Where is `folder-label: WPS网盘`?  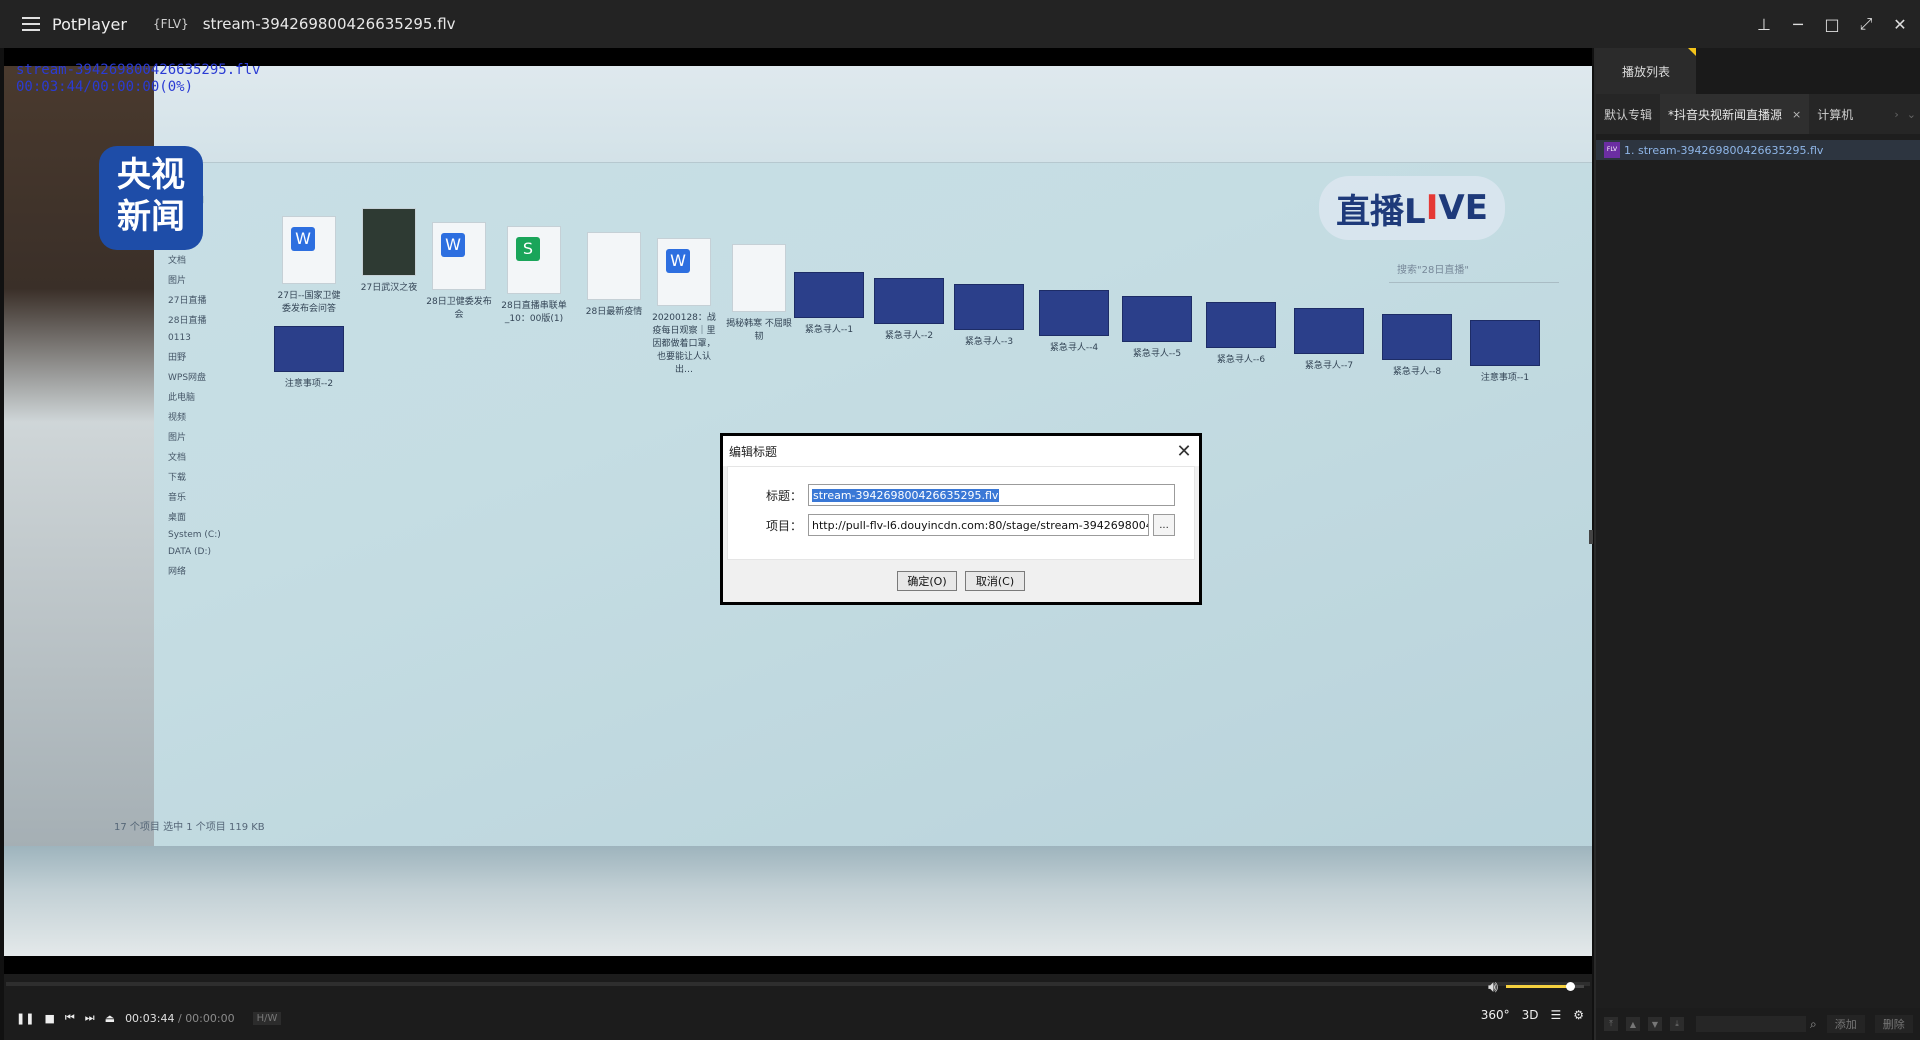
folder-label: WPS网盘 is located at coordinates (187, 378).